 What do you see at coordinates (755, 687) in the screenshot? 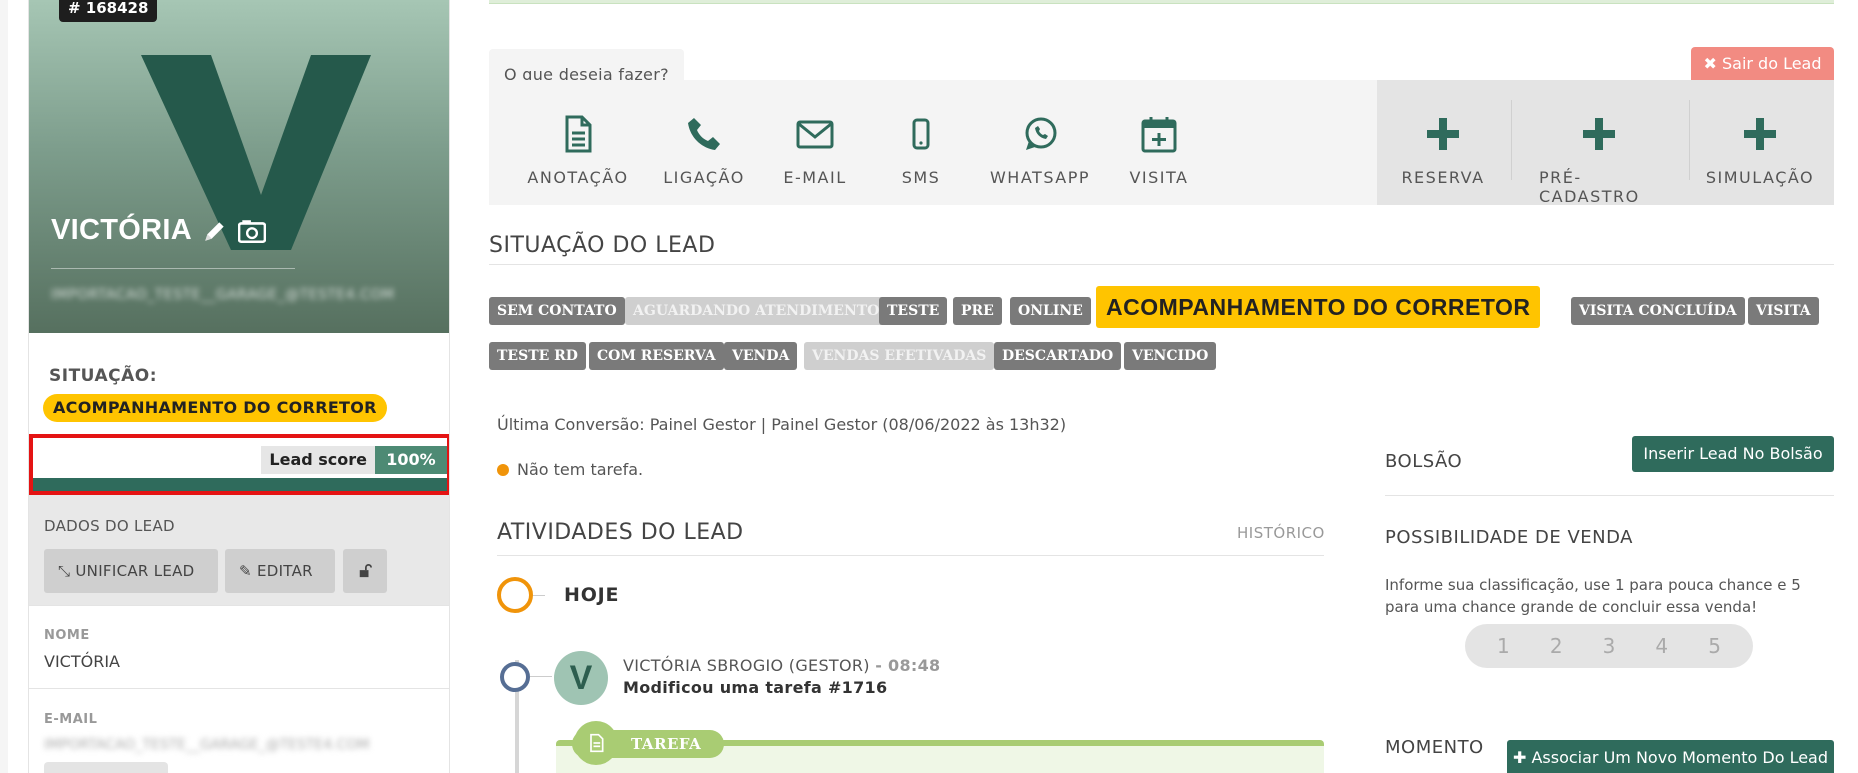
I see `activity-description: Modificou uma tarefa #1716` at bounding box center [755, 687].